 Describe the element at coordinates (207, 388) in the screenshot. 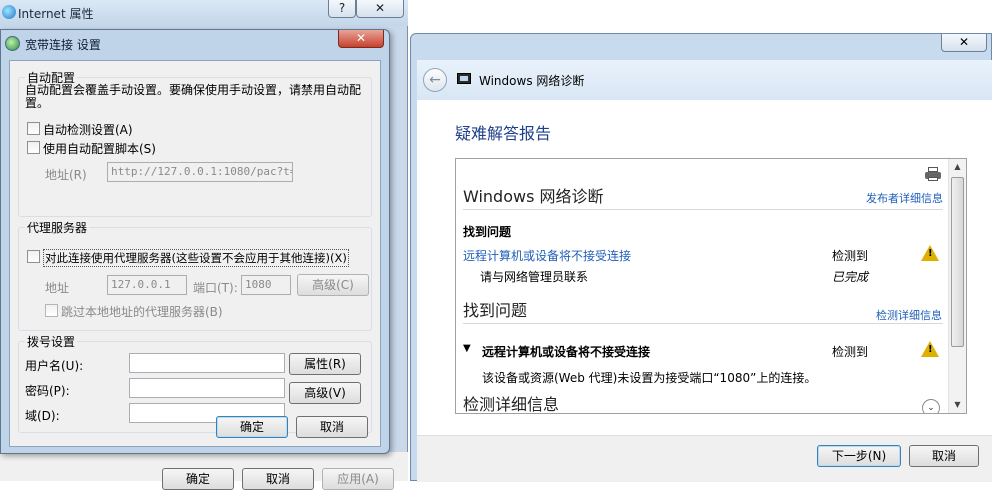

I see `password-field` at that location.